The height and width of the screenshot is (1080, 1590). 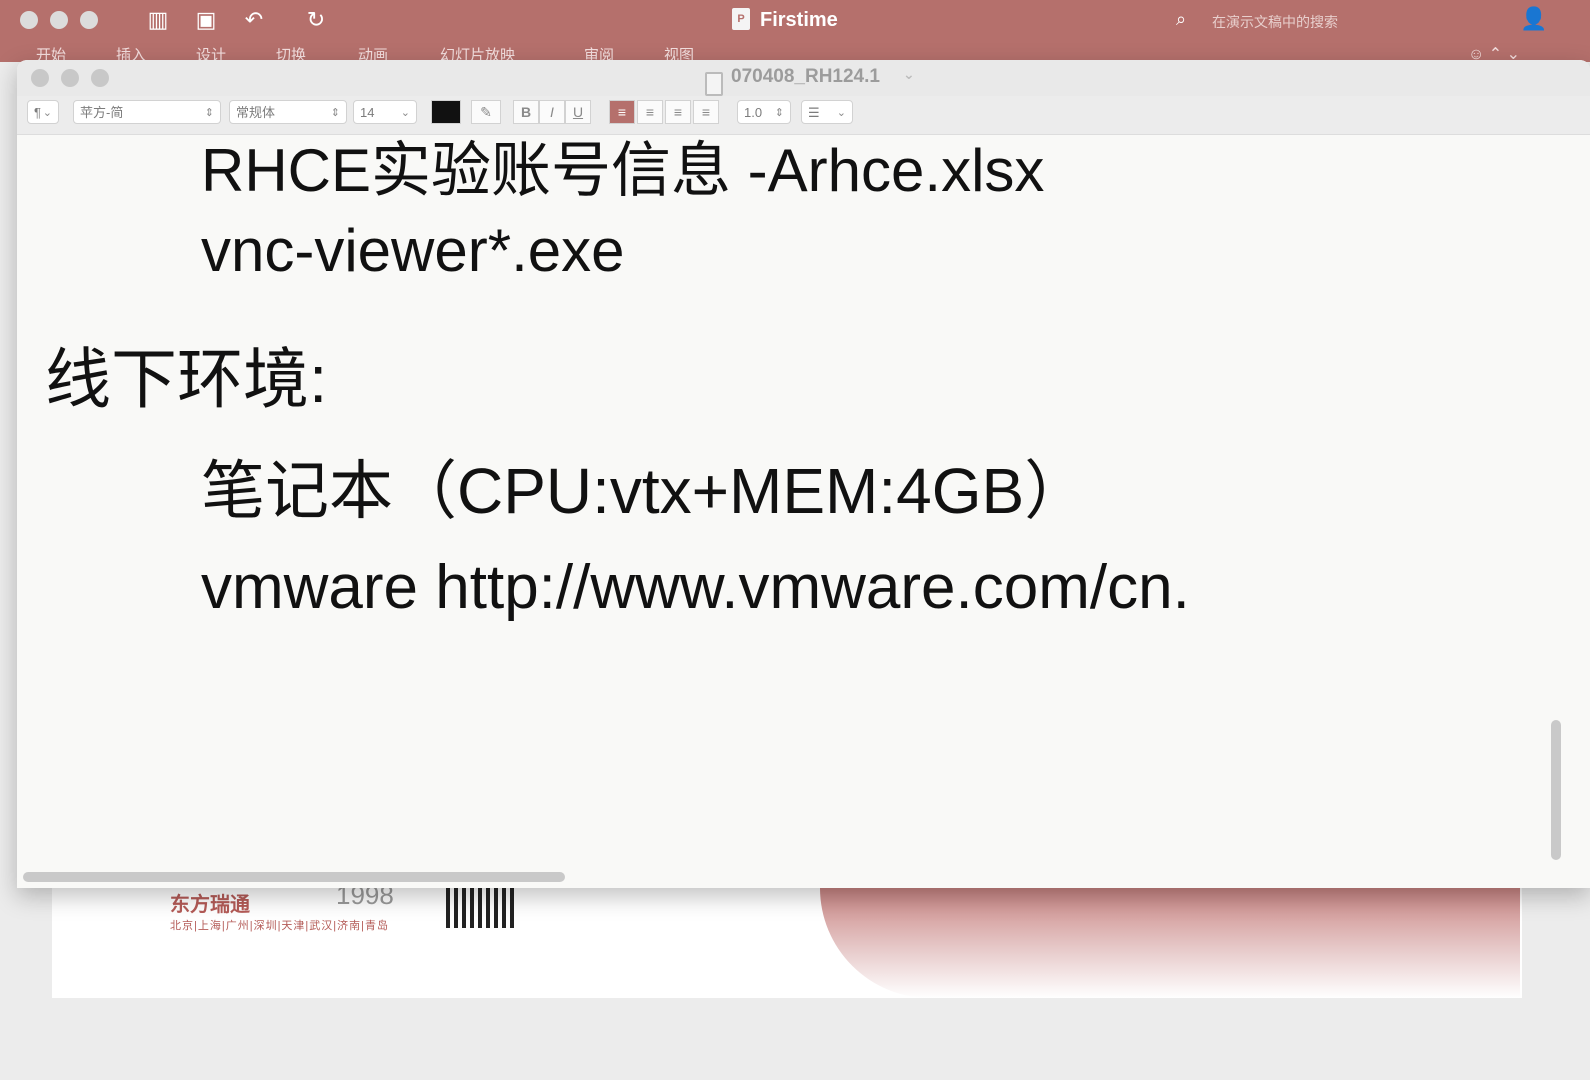 I want to click on font-size-value: 14, so click(x=367, y=112).